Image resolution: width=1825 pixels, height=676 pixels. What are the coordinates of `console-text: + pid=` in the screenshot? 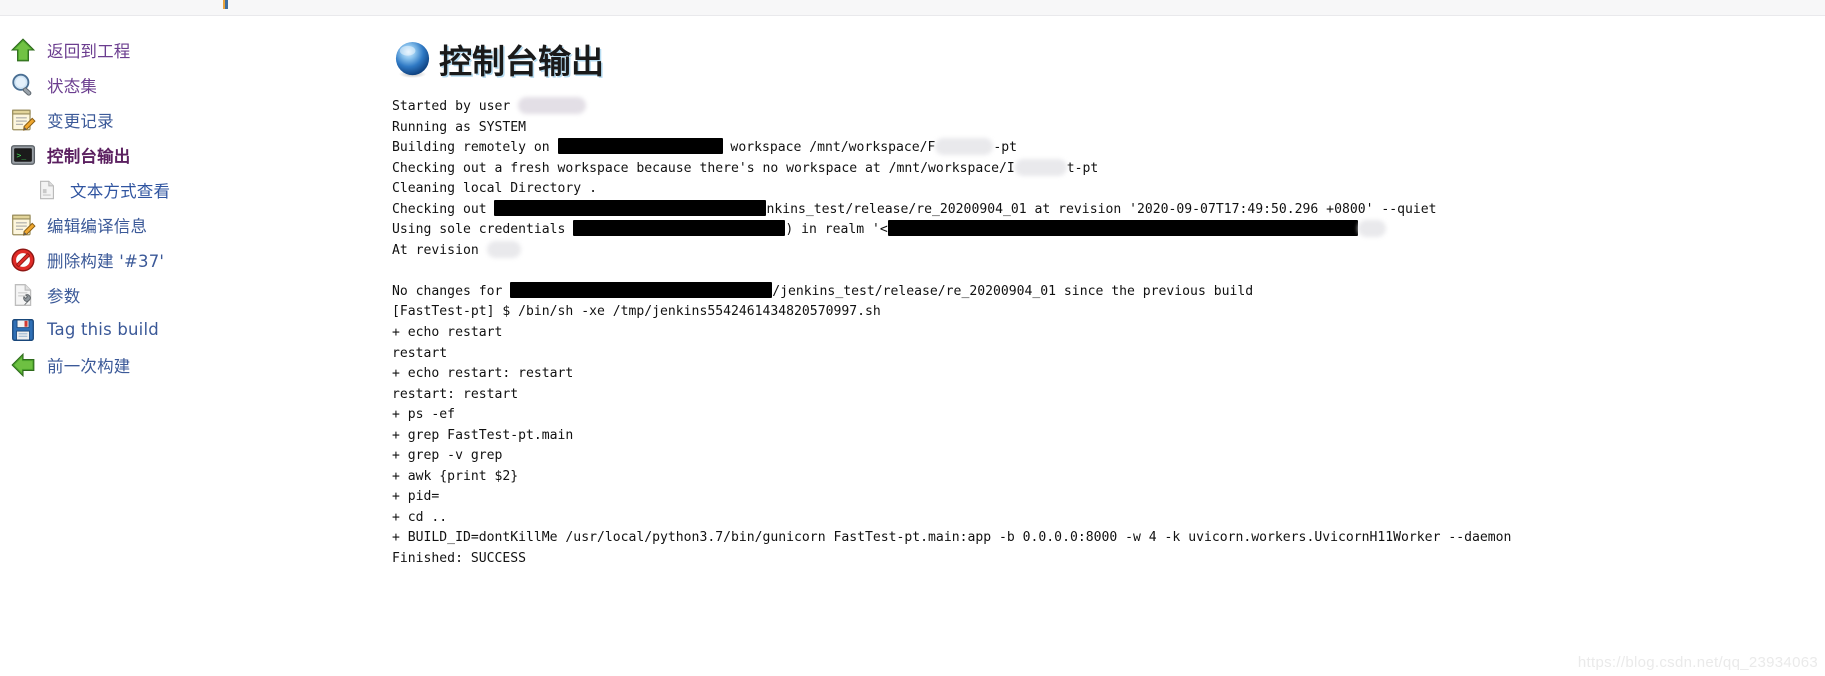 It's located at (416, 497).